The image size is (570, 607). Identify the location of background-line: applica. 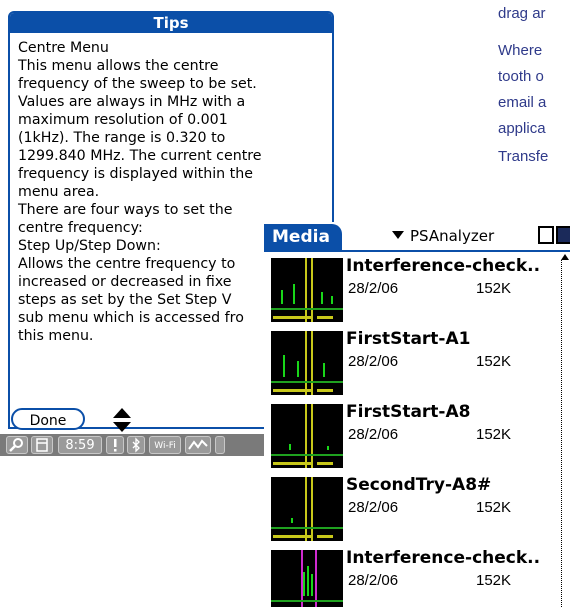
(522, 128).